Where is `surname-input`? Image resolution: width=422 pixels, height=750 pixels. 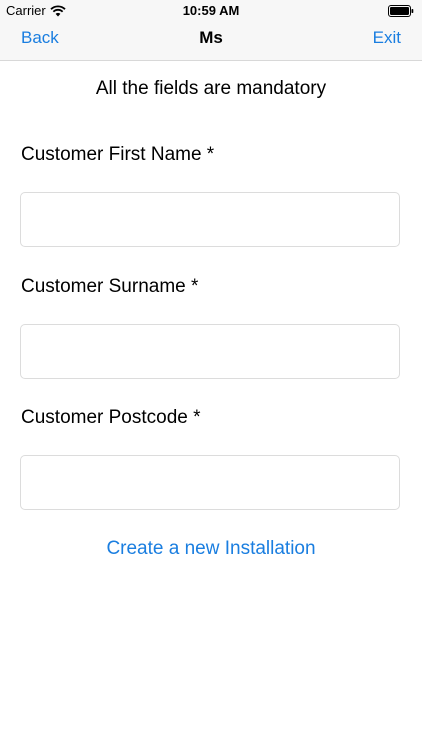 surname-input is located at coordinates (210, 351).